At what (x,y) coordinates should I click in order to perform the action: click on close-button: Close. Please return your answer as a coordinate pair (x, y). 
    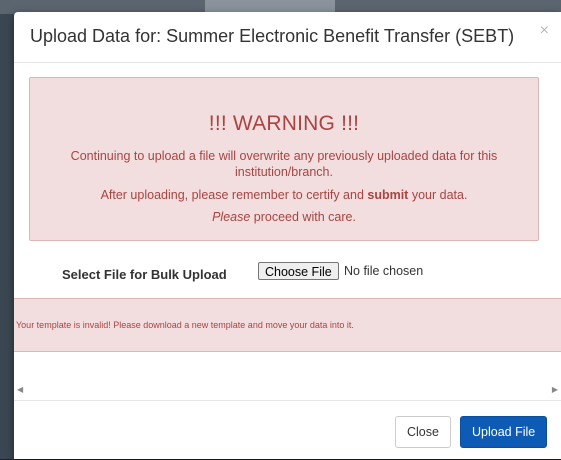
    Looking at the image, I should click on (423, 432).